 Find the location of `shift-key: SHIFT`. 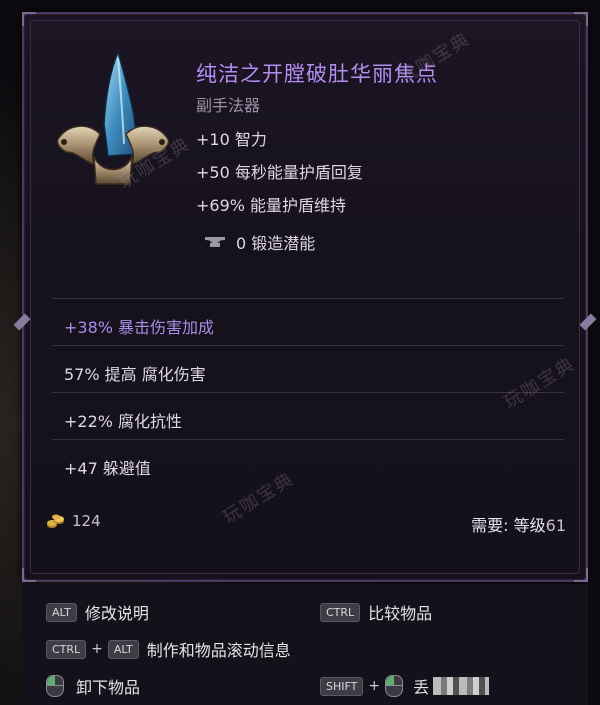

shift-key: SHIFT is located at coordinates (342, 686).